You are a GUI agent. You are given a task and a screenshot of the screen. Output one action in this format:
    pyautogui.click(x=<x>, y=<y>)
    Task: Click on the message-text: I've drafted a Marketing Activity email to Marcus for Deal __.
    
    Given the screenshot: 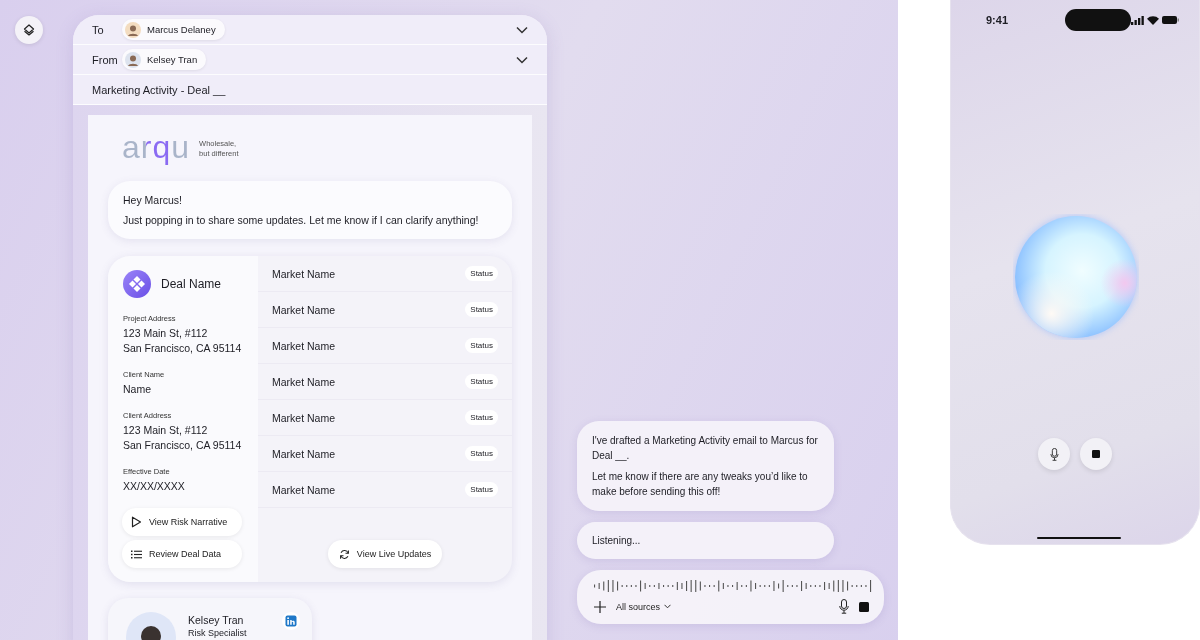 What is the action you would take?
    pyautogui.click(x=705, y=448)
    